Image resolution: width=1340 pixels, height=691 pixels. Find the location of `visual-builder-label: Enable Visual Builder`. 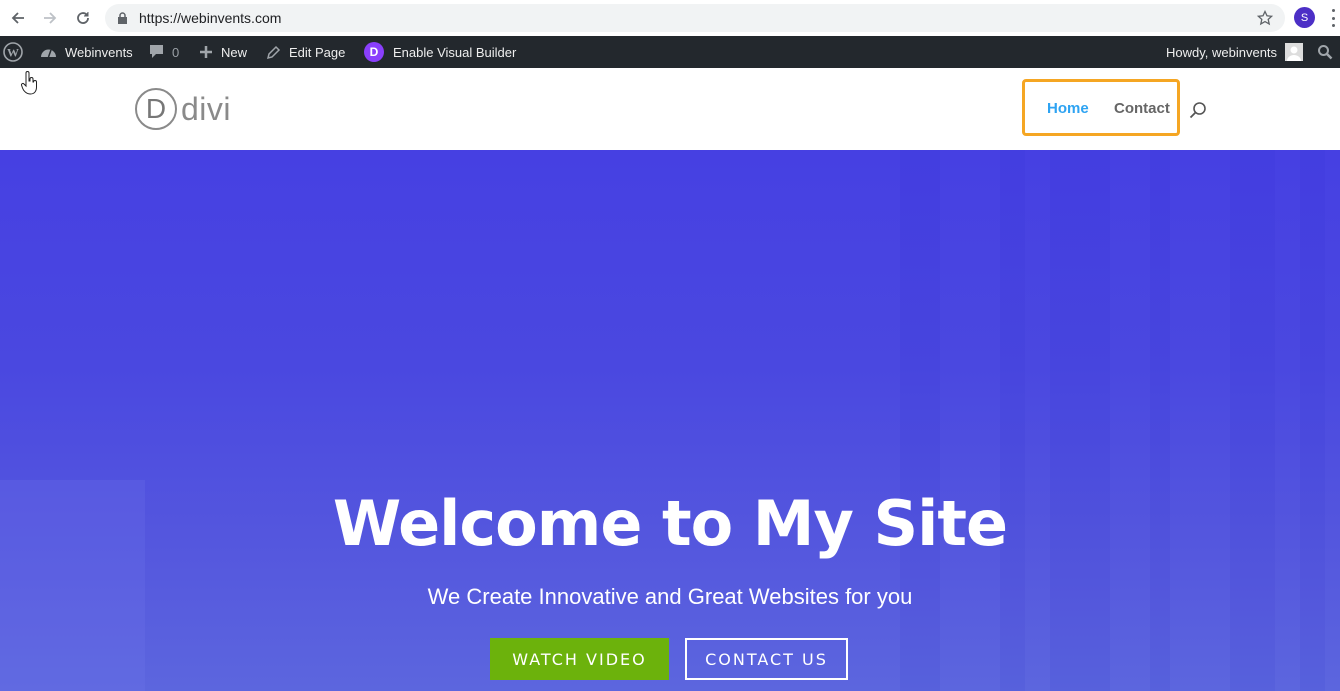

visual-builder-label: Enable Visual Builder is located at coordinates (455, 52).